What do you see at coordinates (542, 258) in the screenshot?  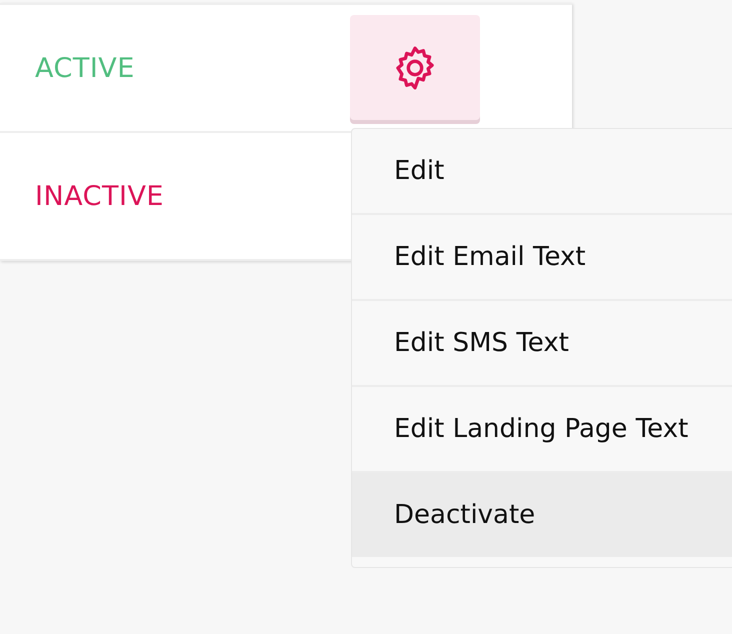 I see `menu-item: Edit Email Text` at bounding box center [542, 258].